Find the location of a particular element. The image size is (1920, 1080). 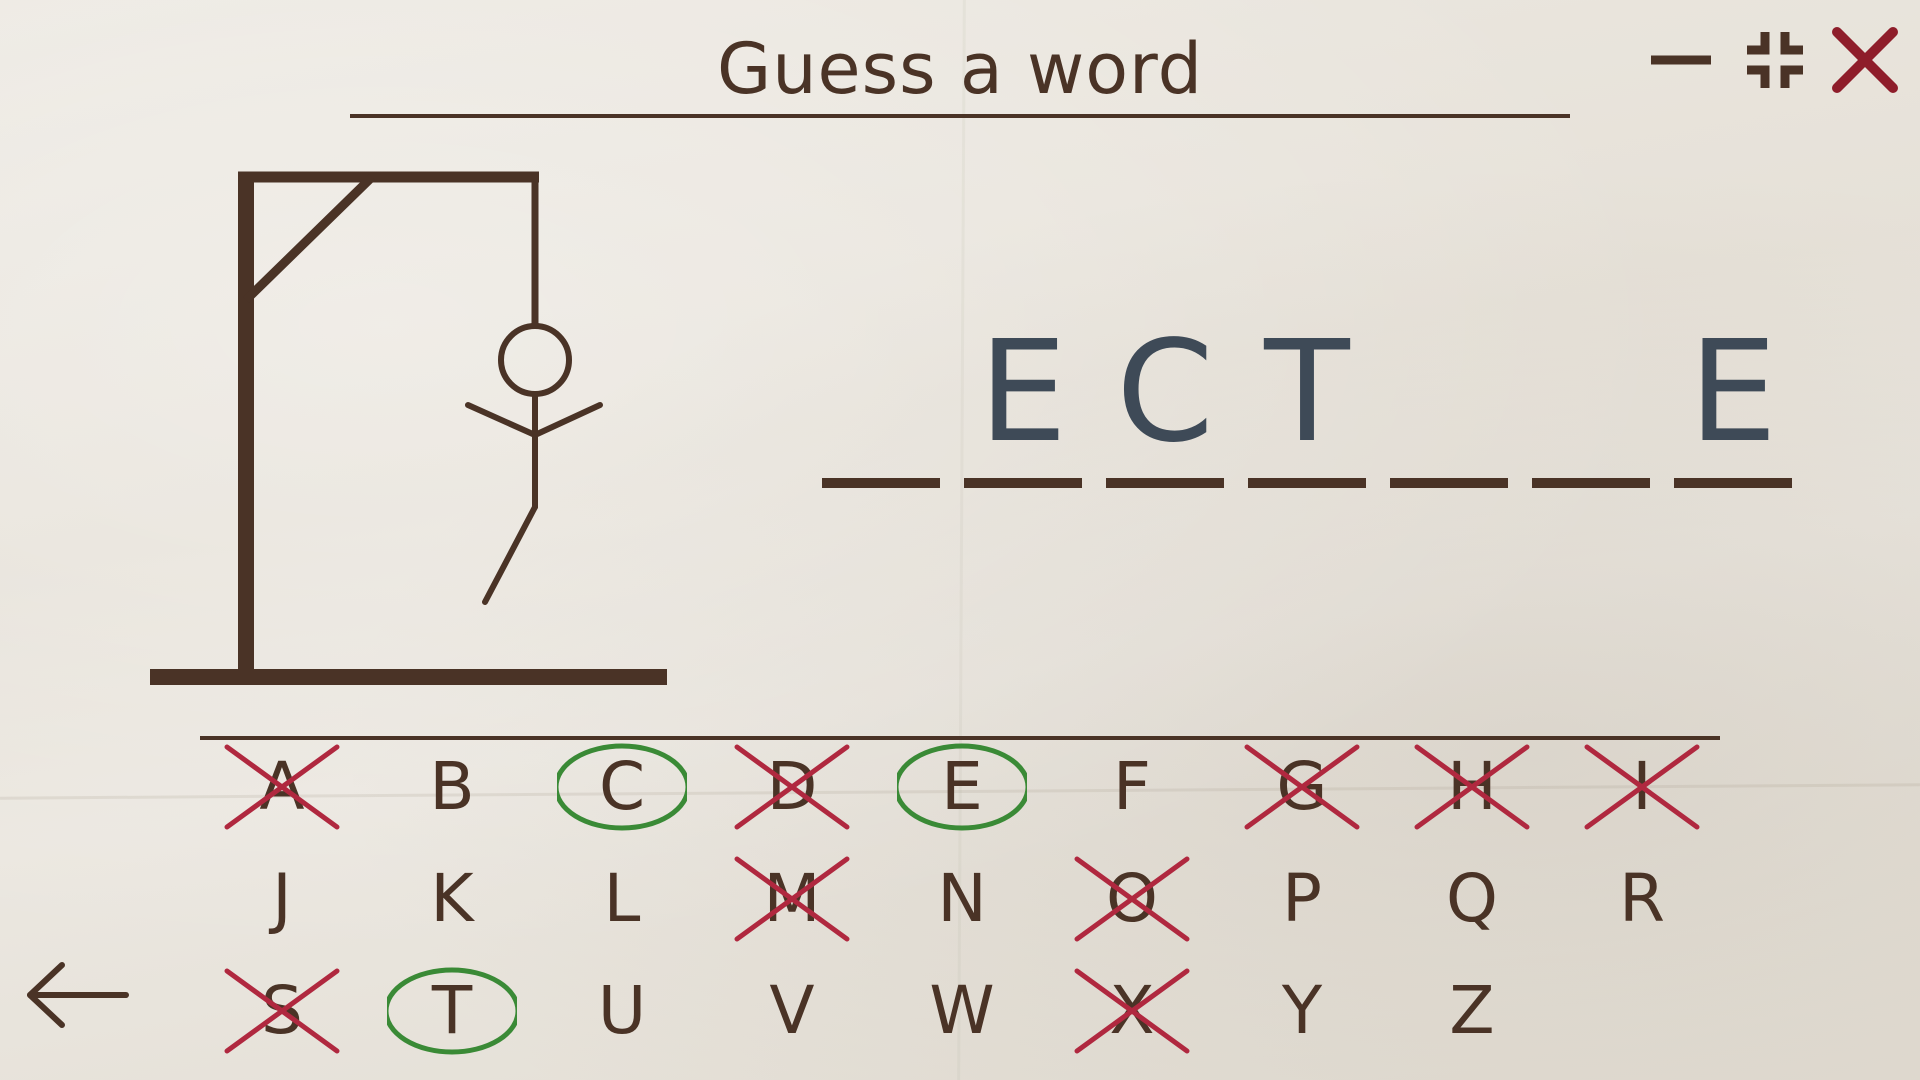

key-z: Z is located at coordinates (1472, 1011).